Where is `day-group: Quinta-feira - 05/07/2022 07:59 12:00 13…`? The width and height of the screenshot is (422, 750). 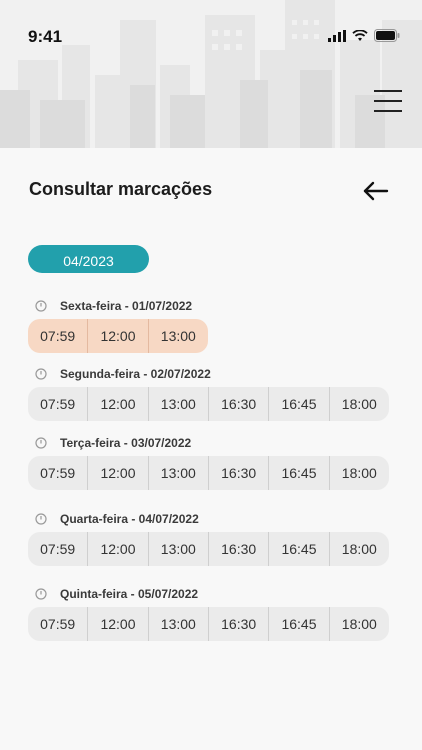
day-group: Quinta-feira - 05/07/2022 07:59 12:00 13… is located at coordinates (208, 613).